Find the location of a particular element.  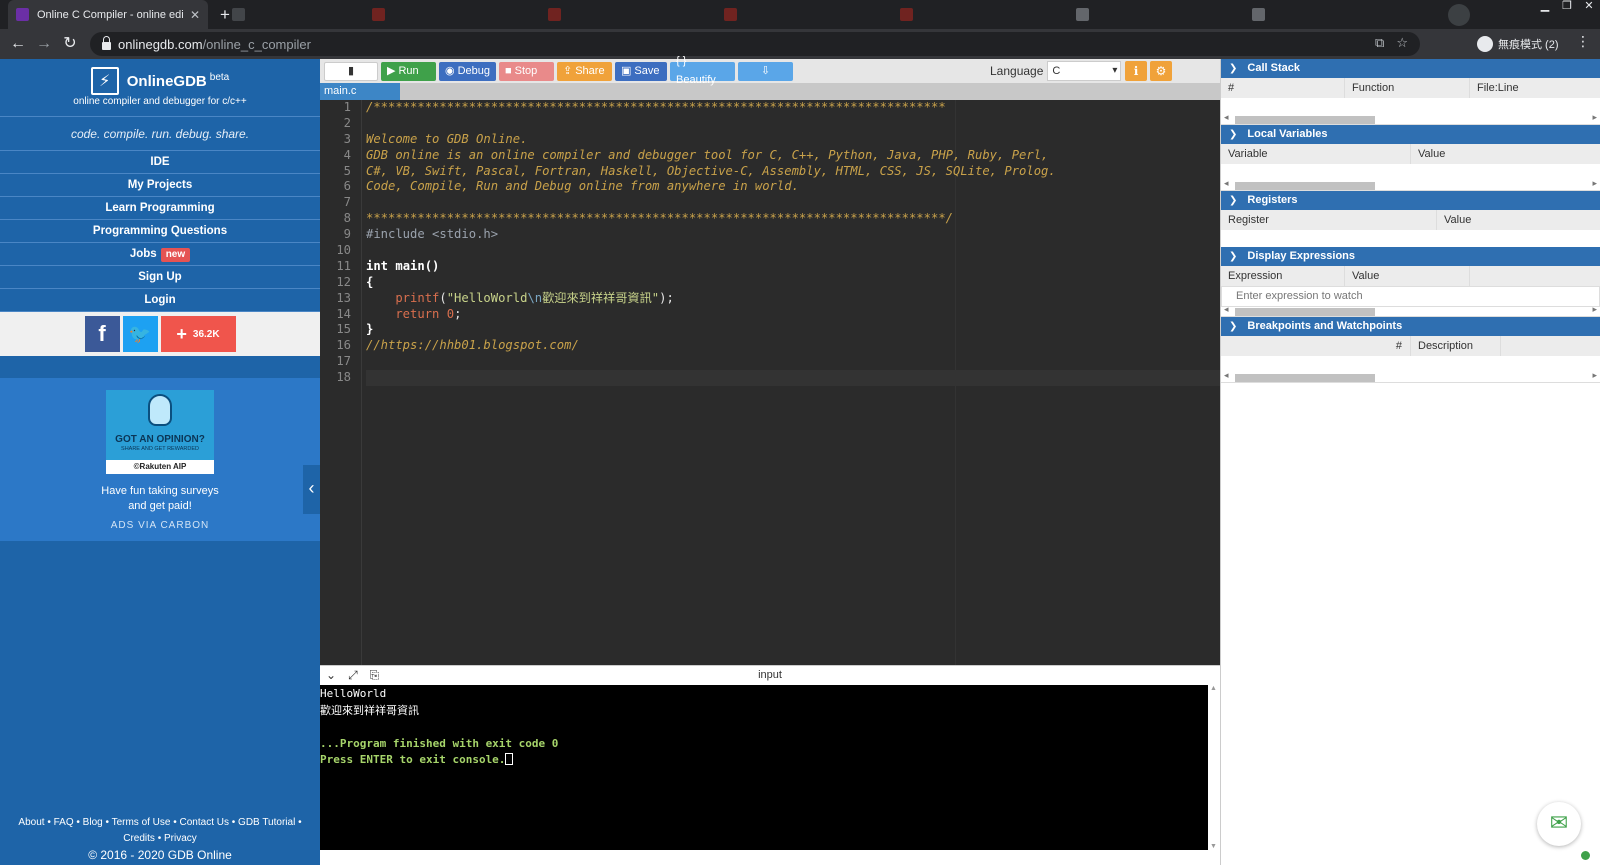

watch-expression-input: Enter expression to watch is located at coordinates (1410, 296).